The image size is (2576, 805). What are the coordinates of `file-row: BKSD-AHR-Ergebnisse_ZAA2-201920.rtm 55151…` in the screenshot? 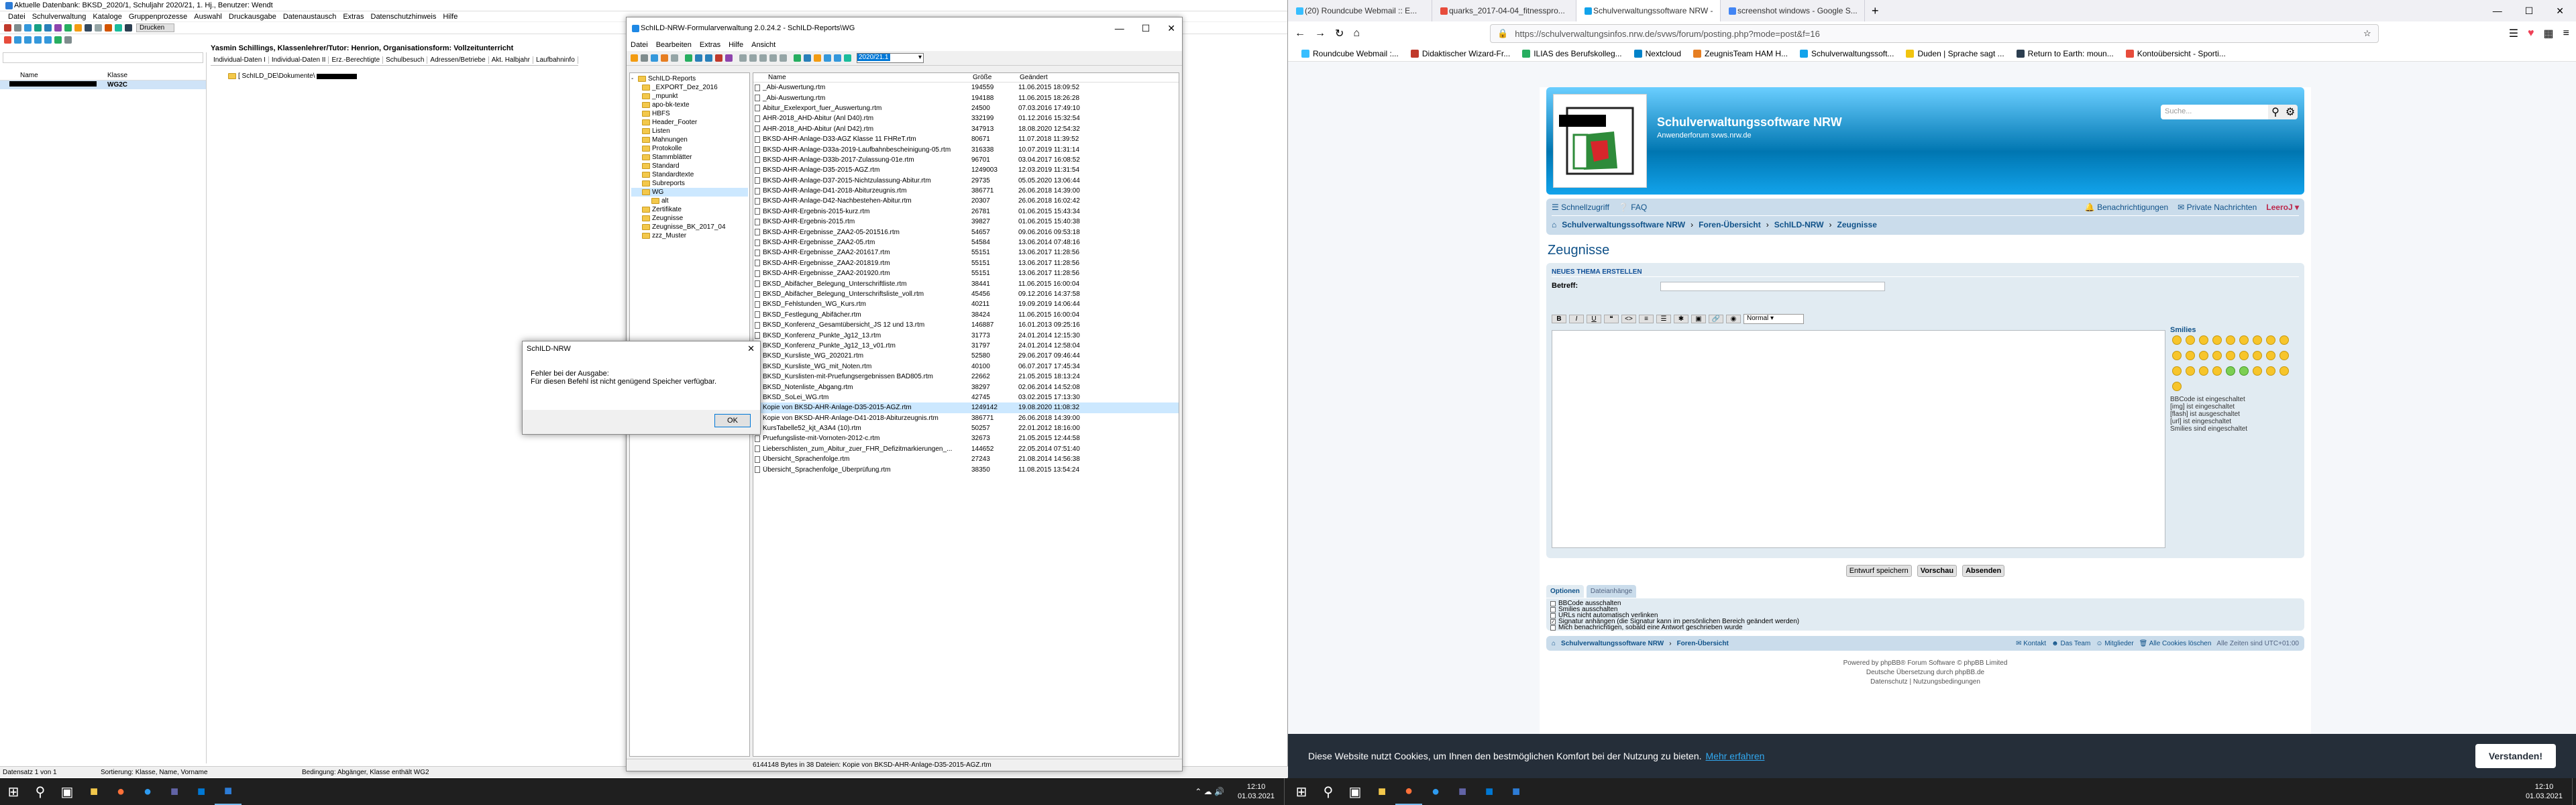 It's located at (966, 273).